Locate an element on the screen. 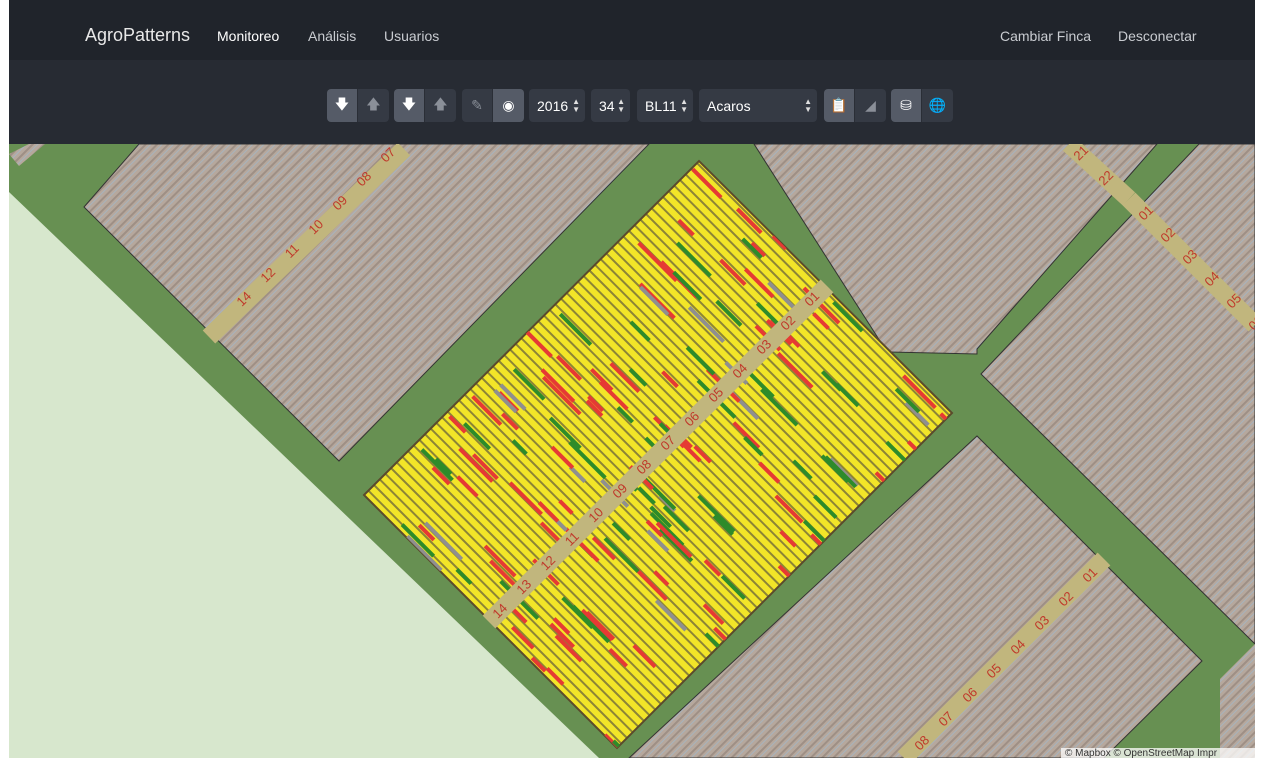 The width and height of the screenshot is (1262, 758). database-icon: ⛁ is located at coordinates (906, 105).